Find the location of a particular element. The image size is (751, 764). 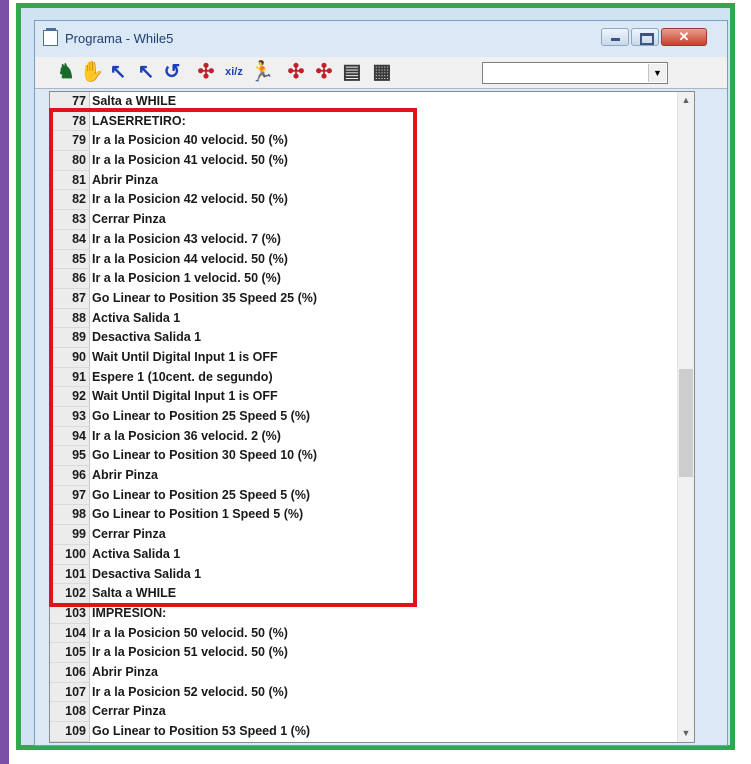

line-number: 109 is located at coordinates (70, 732).